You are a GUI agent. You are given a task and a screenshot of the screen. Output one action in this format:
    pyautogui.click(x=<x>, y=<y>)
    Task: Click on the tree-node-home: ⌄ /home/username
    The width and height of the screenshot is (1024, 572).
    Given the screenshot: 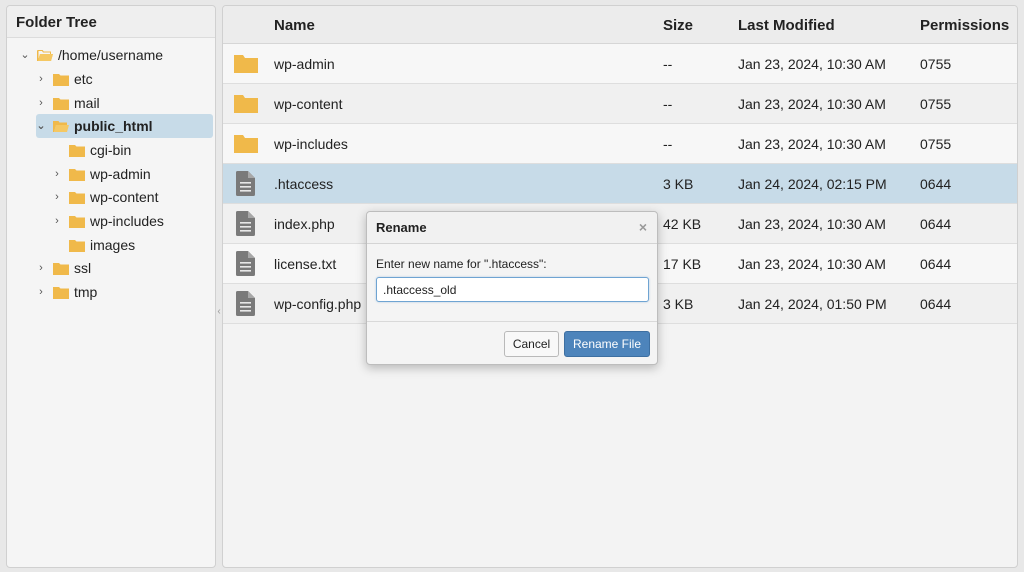 What is the action you would take?
    pyautogui.click(x=115, y=55)
    